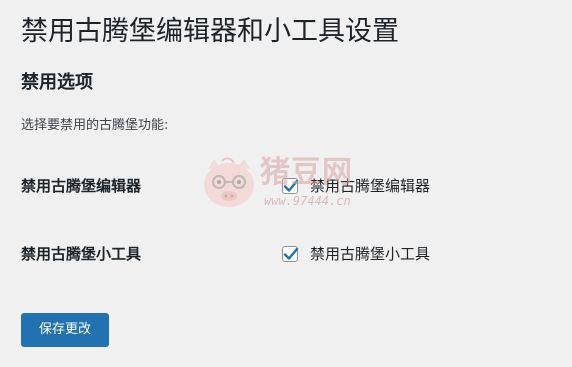  I want to click on option-disable-widgets: 禁用古腾堡小工具, so click(356, 254).